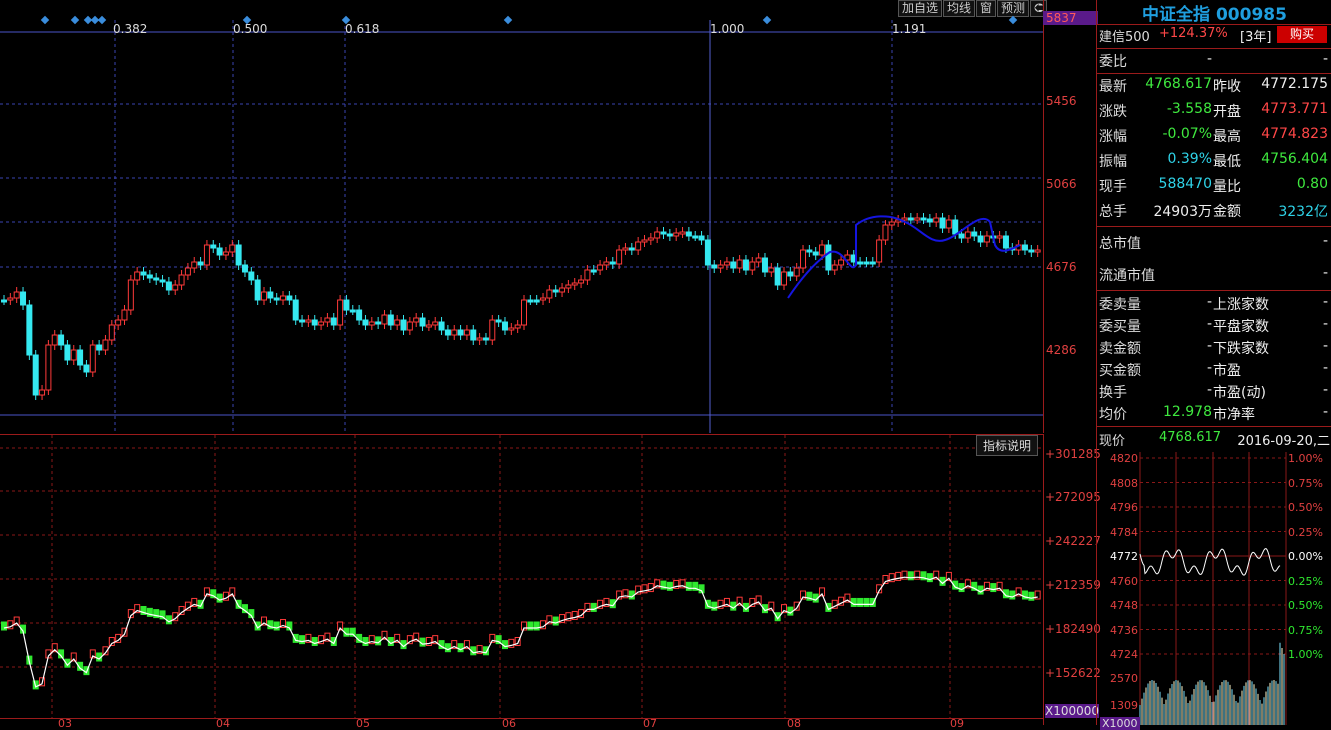 This screenshot has width=1331, height=730. Describe the element at coordinates (1227, 137) in the screenshot. I see `high-label: 最高` at that location.